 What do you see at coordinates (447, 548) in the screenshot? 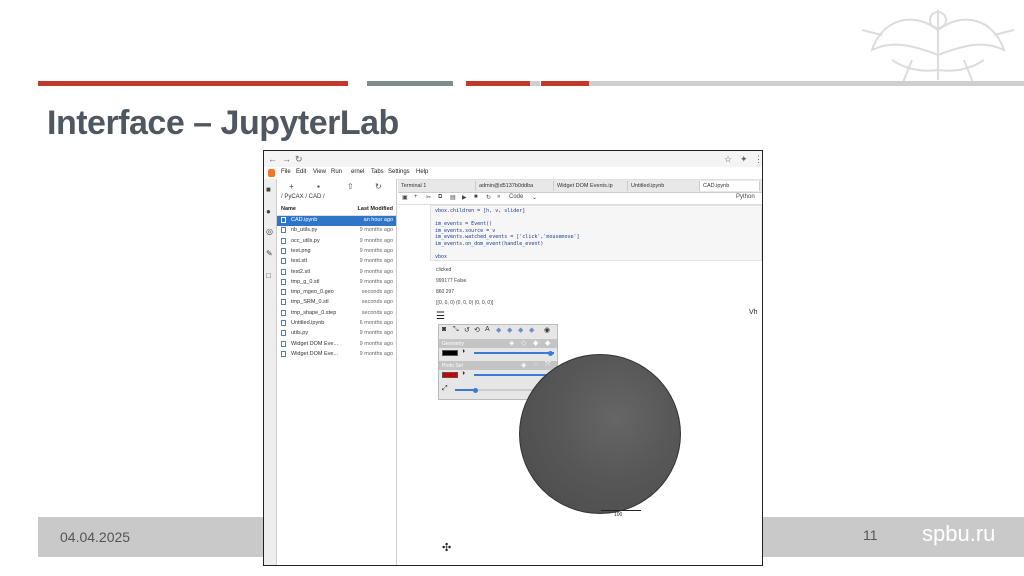
I see `axes-gizmo-icon: ✣` at bounding box center [447, 548].